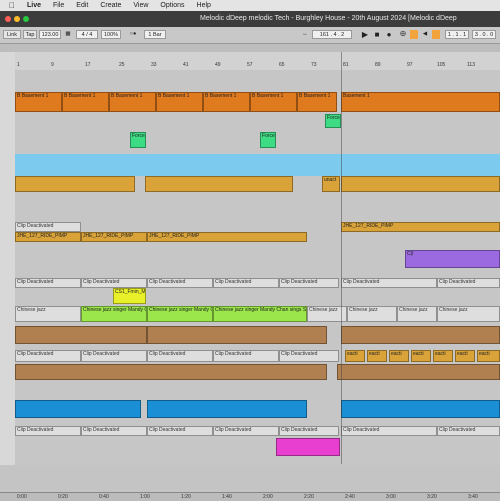  What do you see at coordinates (34, 5) in the screenshot?
I see `menu-app: Live` at bounding box center [34, 5].